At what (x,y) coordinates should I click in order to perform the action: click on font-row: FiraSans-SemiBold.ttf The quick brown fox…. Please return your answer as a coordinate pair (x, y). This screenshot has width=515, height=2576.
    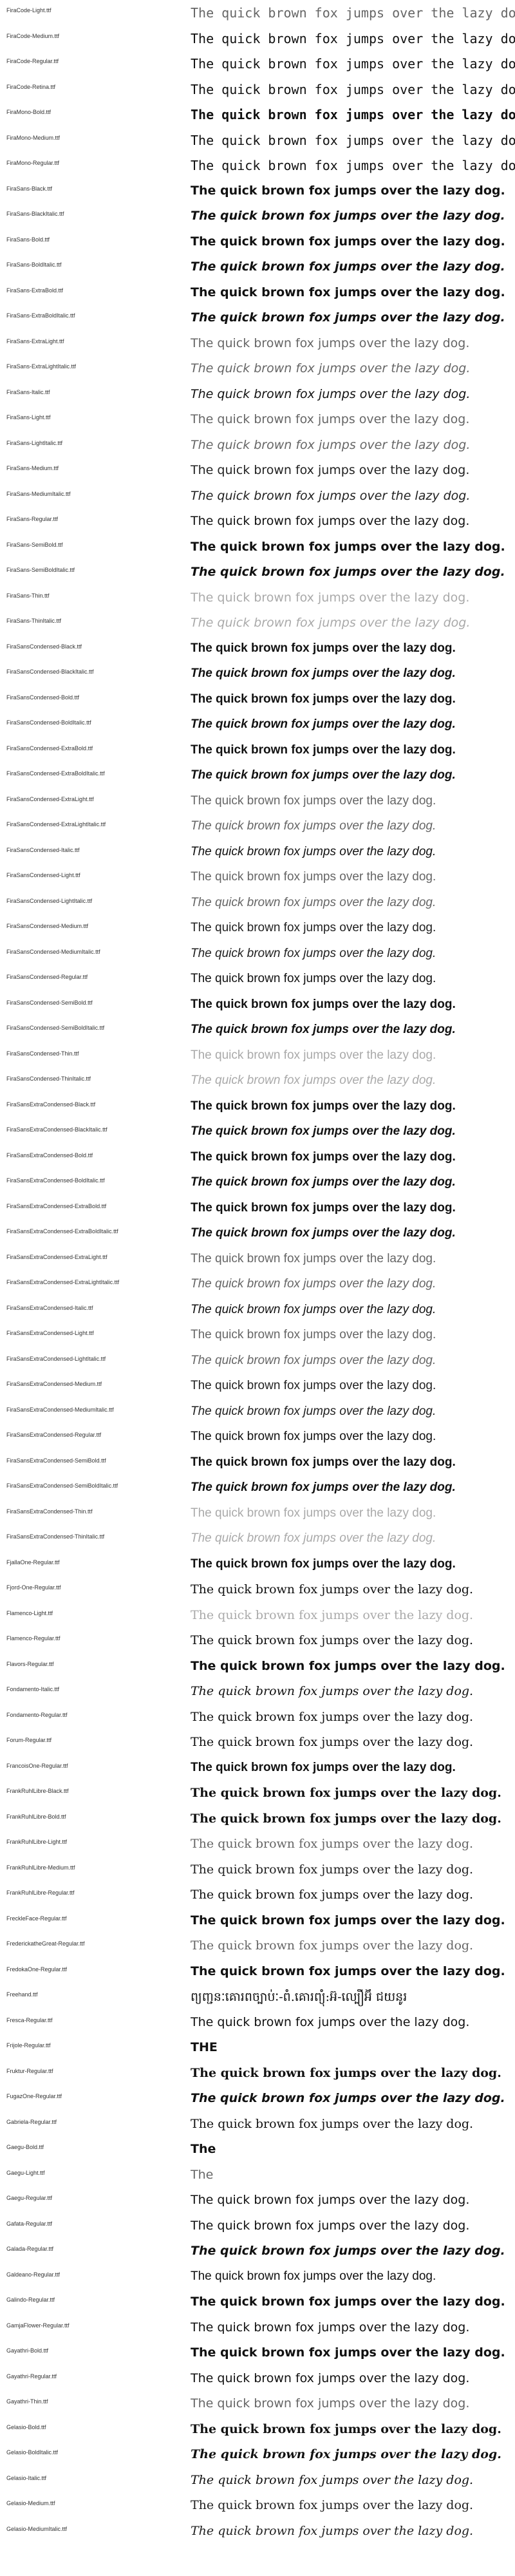
    Looking at the image, I should click on (257, 547).